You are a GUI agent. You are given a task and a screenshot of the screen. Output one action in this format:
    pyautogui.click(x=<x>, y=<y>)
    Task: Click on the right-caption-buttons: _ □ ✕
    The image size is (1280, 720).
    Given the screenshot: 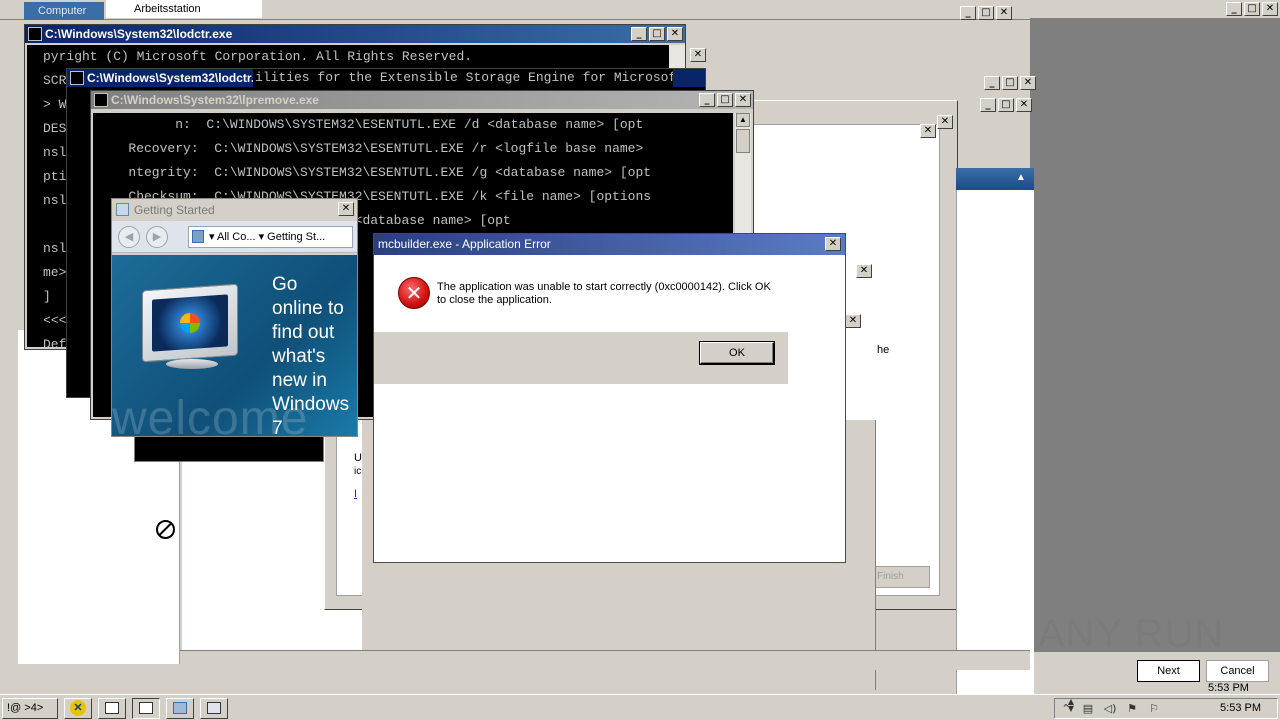 What is the action you would take?
    pyautogui.click(x=1252, y=9)
    